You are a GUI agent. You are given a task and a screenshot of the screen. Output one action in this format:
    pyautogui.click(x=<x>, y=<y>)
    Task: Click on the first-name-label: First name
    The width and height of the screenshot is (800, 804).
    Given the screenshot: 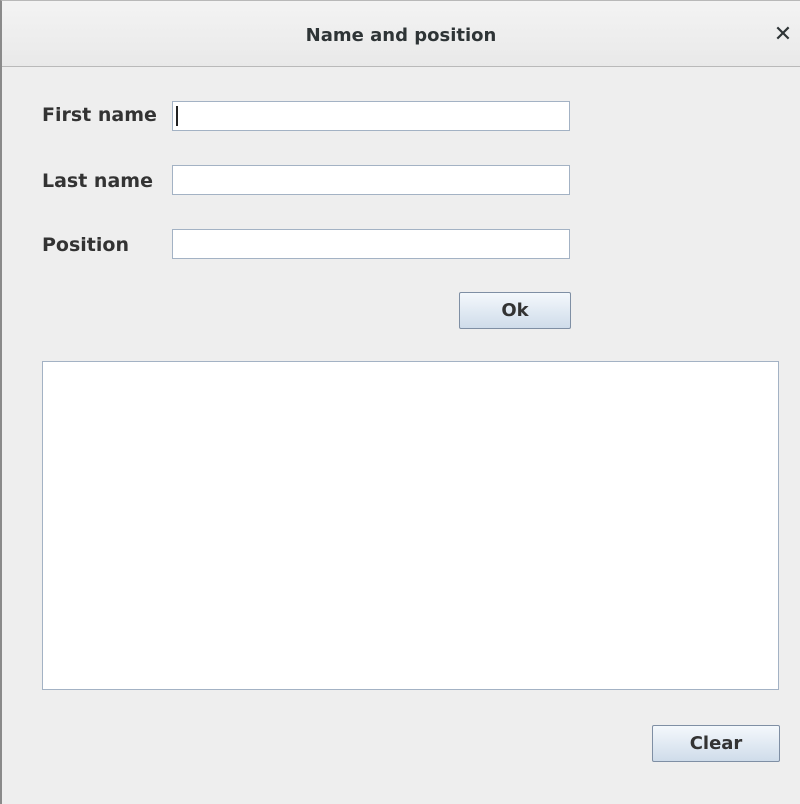 What is the action you would take?
    pyautogui.click(x=99, y=115)
    